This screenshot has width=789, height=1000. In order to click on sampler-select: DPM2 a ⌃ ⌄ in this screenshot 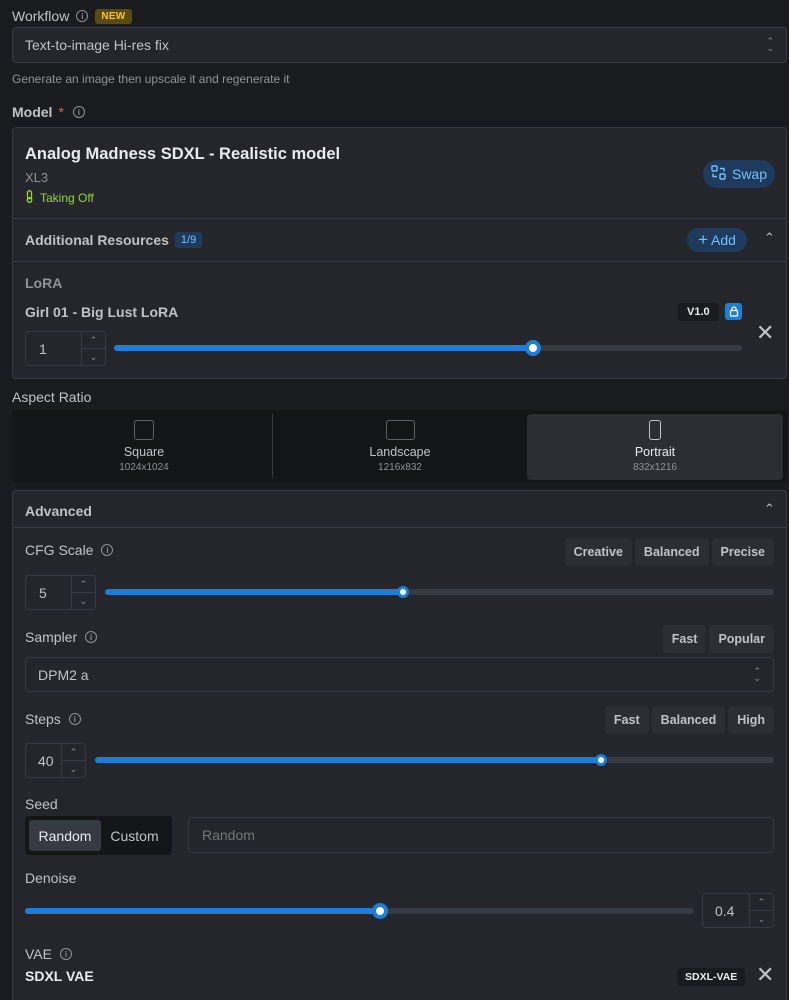, I will do `click(399, 674)`.